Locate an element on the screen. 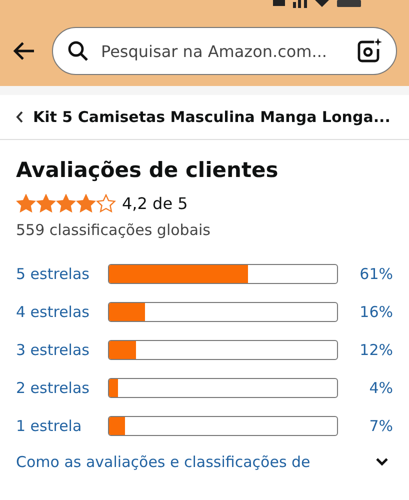 The image size is (409, 500). percent-link: 4% is located at coordinates (365, 388).